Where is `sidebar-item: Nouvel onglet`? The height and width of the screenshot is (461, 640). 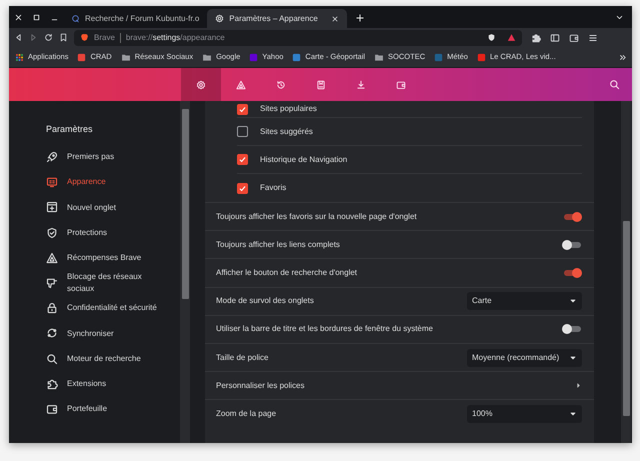
sidebar-item: Nouvel onglet is located at coordinates (102, 207).